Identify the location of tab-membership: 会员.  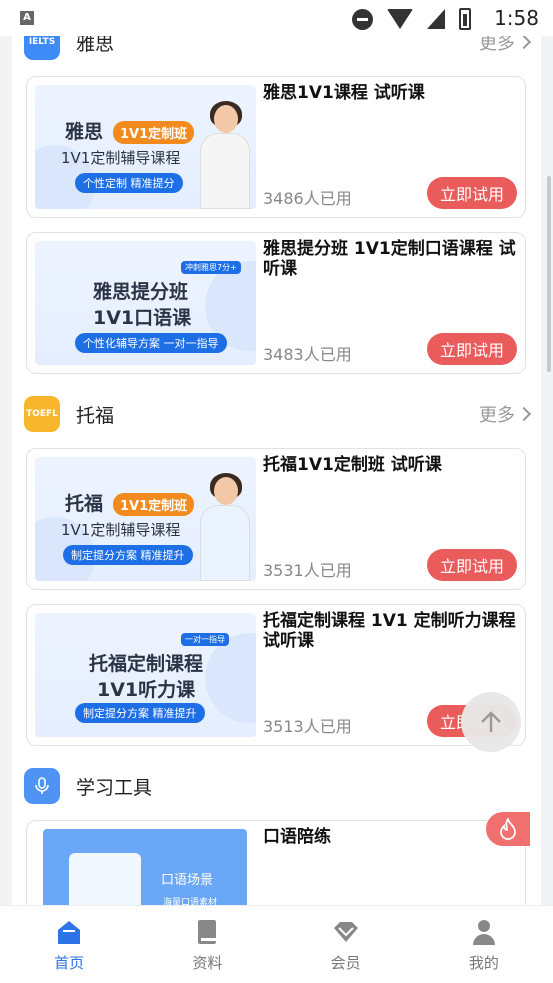
(346, 944).